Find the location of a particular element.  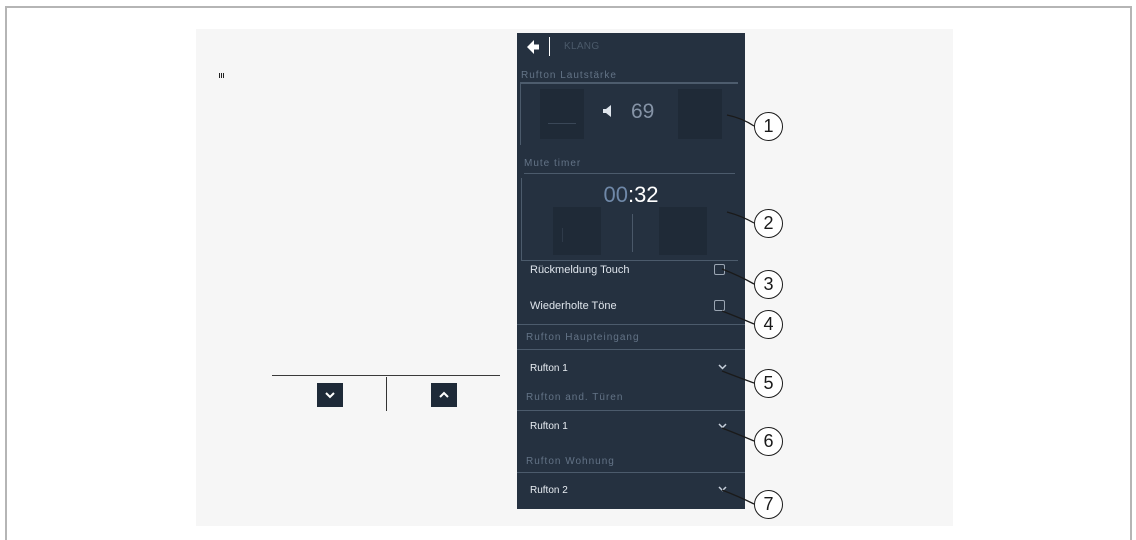

callout-leader-lines is located at coordinates (738, 309).